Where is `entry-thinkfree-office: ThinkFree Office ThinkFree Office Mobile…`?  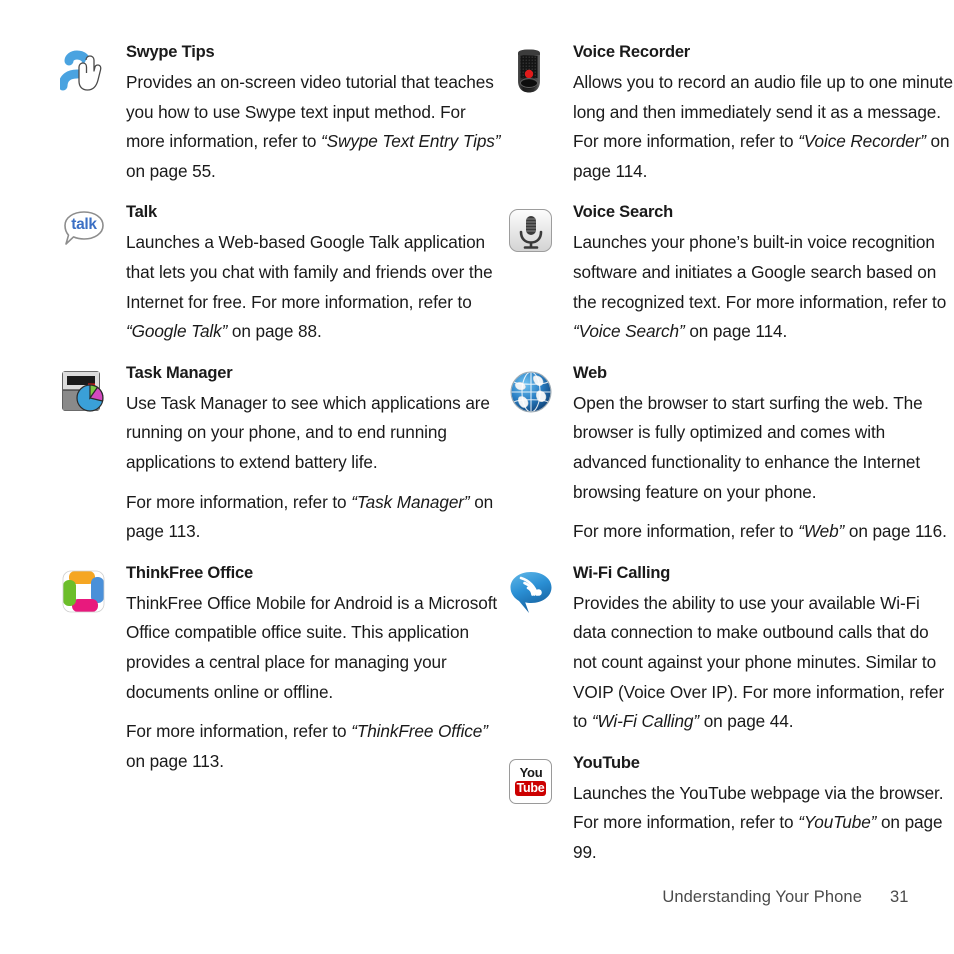 entry-thinkfree-office: ThinkFree Office ThinkFree Office Mobile… is located at coordinates (283, 670).